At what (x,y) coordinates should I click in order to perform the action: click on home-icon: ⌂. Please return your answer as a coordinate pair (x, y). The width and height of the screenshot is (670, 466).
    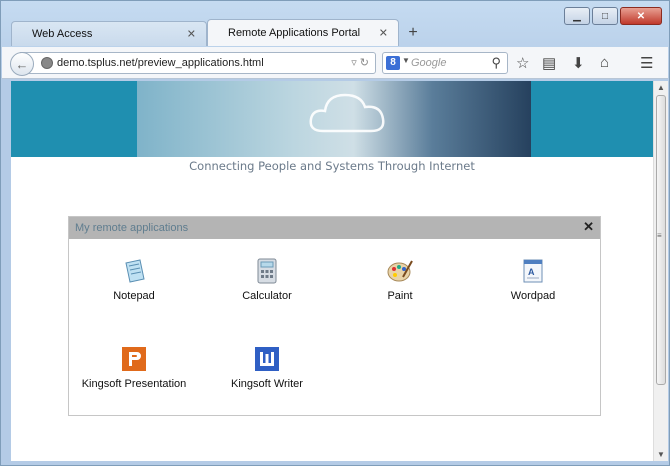
    Looking at the image, I should click on (604, 62).